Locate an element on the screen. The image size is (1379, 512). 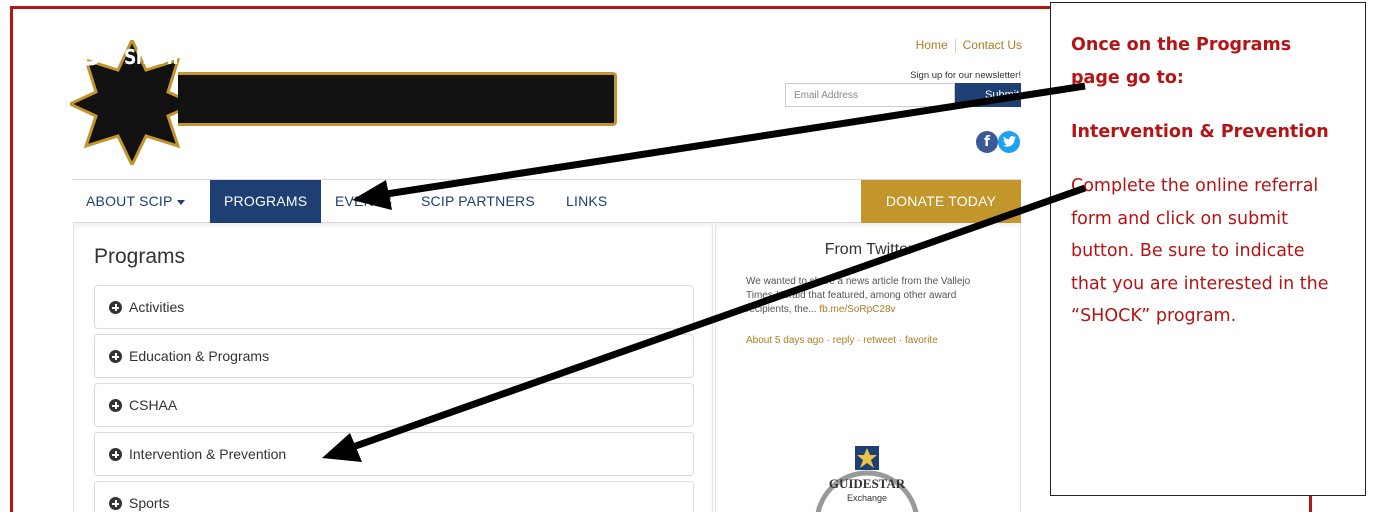
callout-step: Intervention & Prevention is located at coordinates (1200, 132).